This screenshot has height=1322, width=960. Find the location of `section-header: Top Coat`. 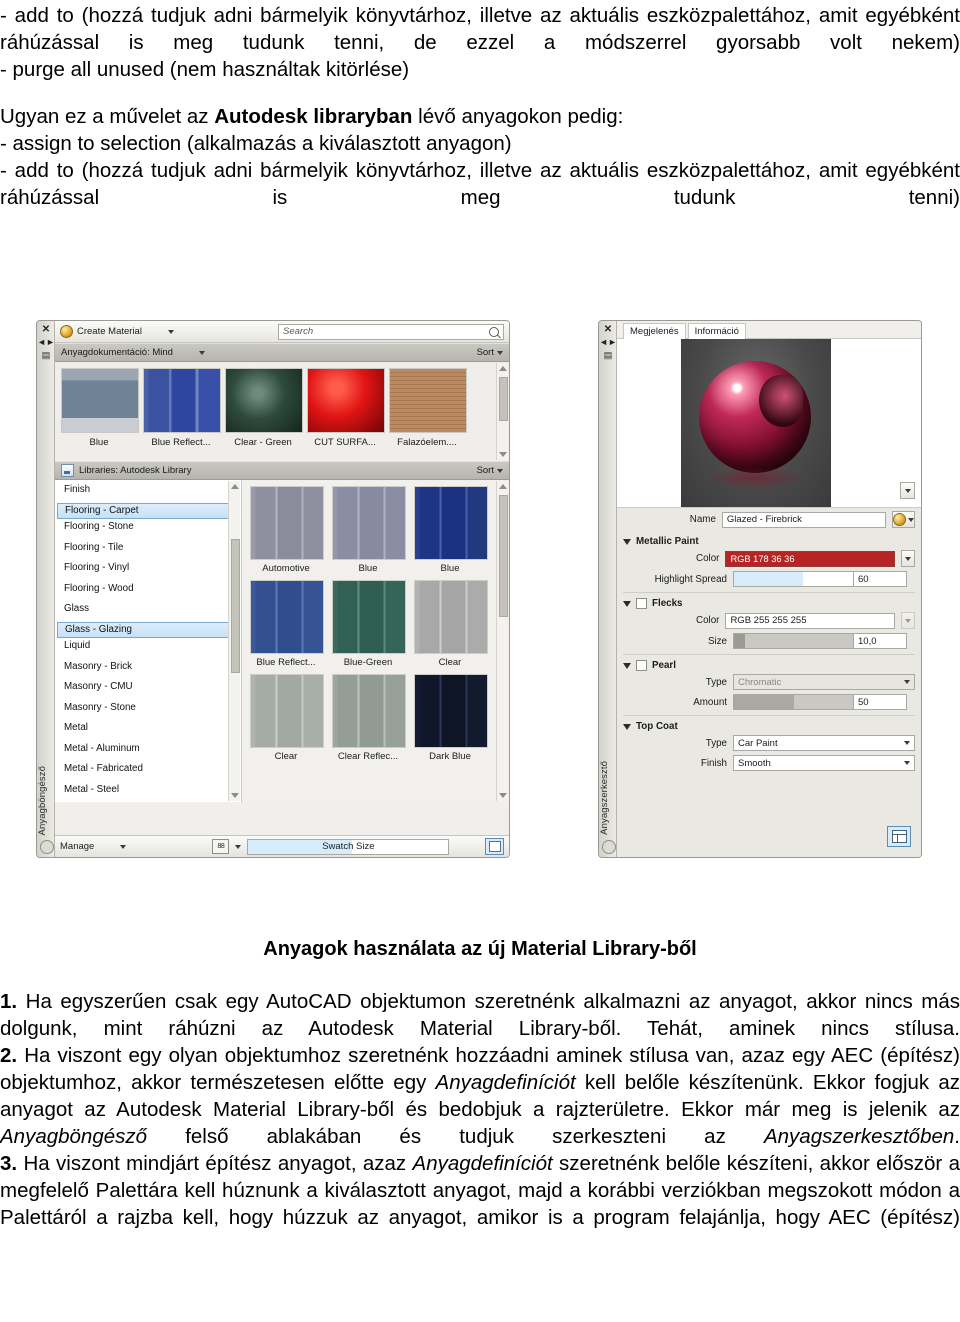

section-header: Top Coat is located at coordinates (769, 728).